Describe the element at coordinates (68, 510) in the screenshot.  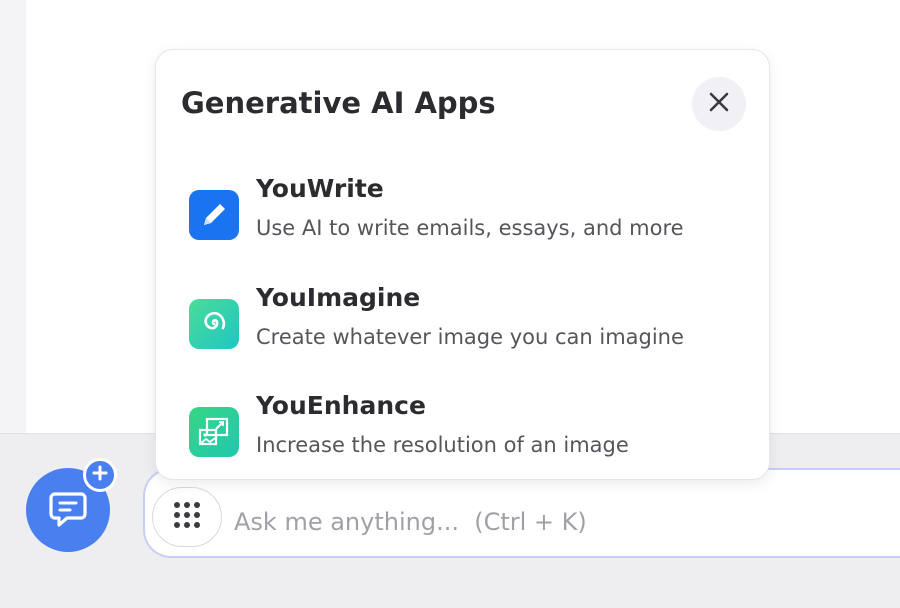
I see `chat-bubble-icon` at that location.